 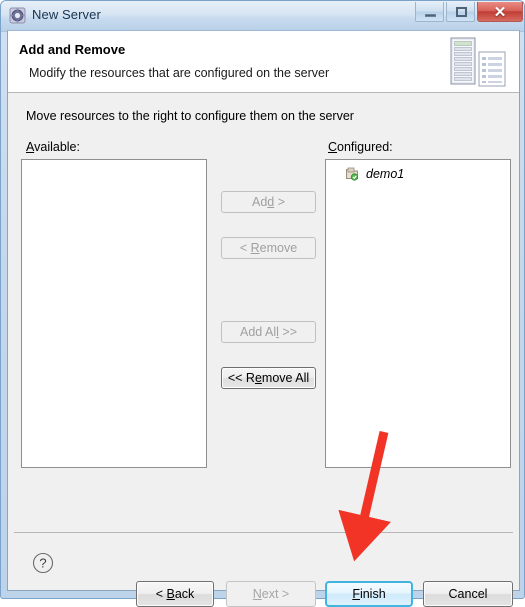 What do you see at coordinates (369, 594) in the screenshot?
I see `finish-button: Finish` at bounding box center [369, 594].